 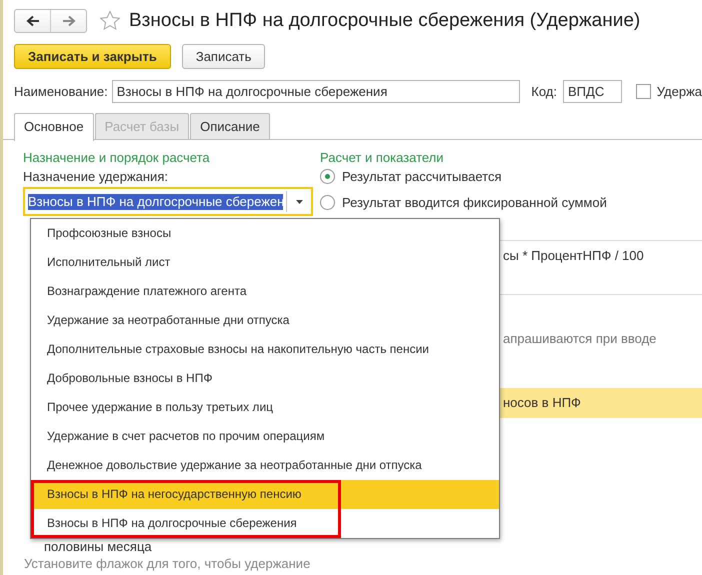 I want to click on field-label: Назначение удержания:, so click(x=96, y=177).